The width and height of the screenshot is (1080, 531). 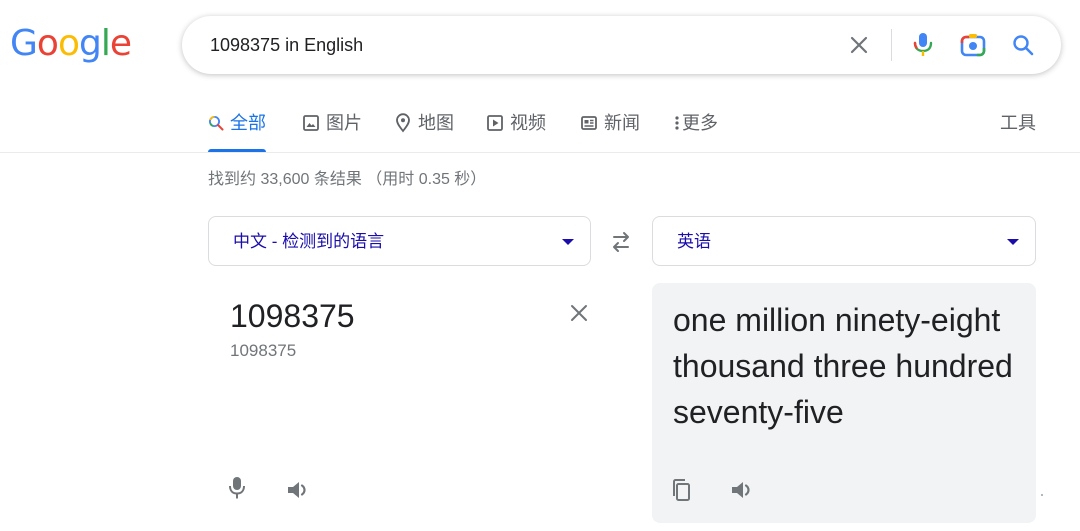 I want to click on map-pin-icon, so click(x=403, y=123).